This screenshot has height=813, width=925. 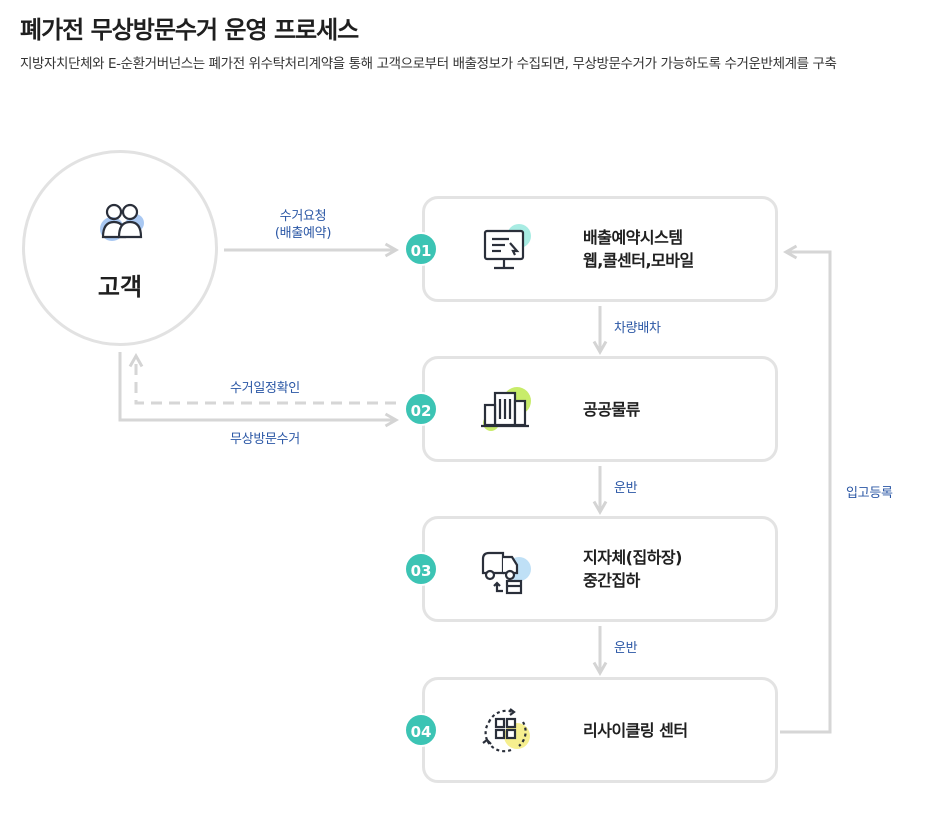 What do you see at coordinates (626, 488) in the screenshot?
I see `label-transport-1: 운반` at bounding box center [626, 488].